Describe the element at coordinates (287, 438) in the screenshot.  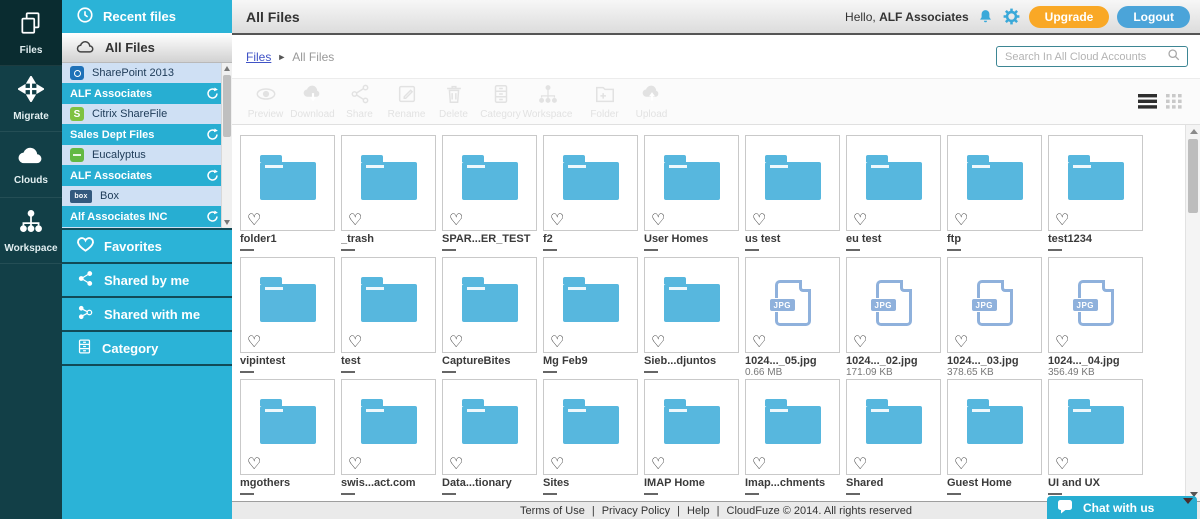
I see `file-card: ♡ mgothers` at that location.